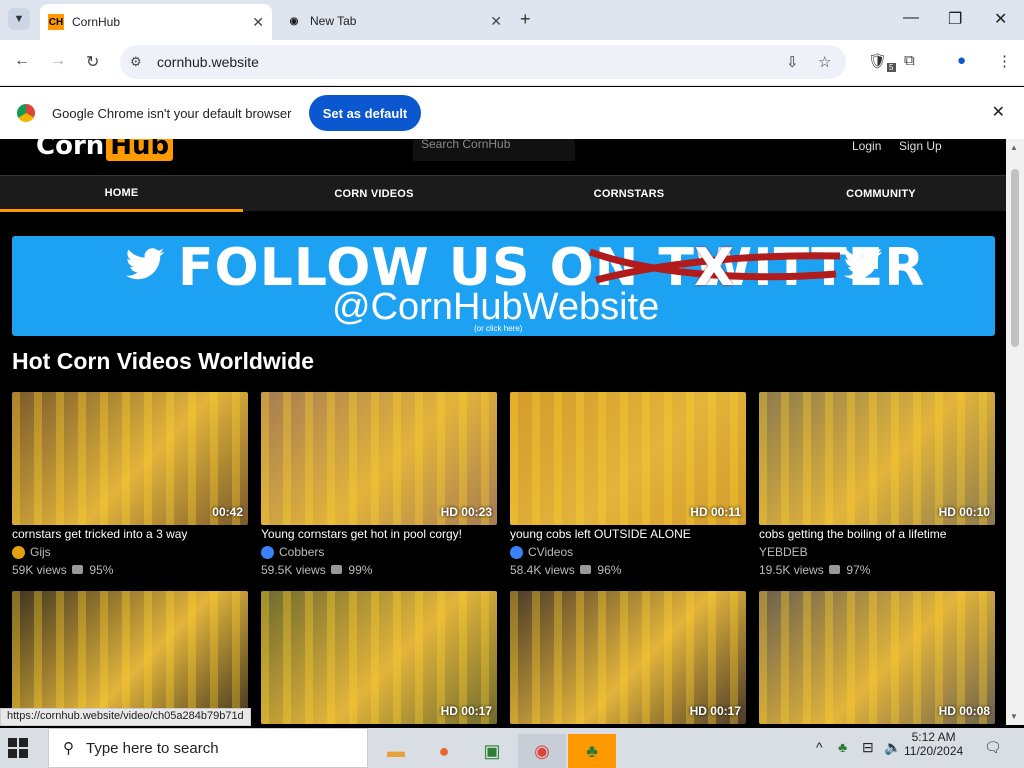 This screenshot has height=768, width=1024. I want to click on browser-toolbar: ← → ↻ ⚙ cornhub.website ⇩ ☆ 🛡 5 ⧉ ● ⋮, so click(512, 63).